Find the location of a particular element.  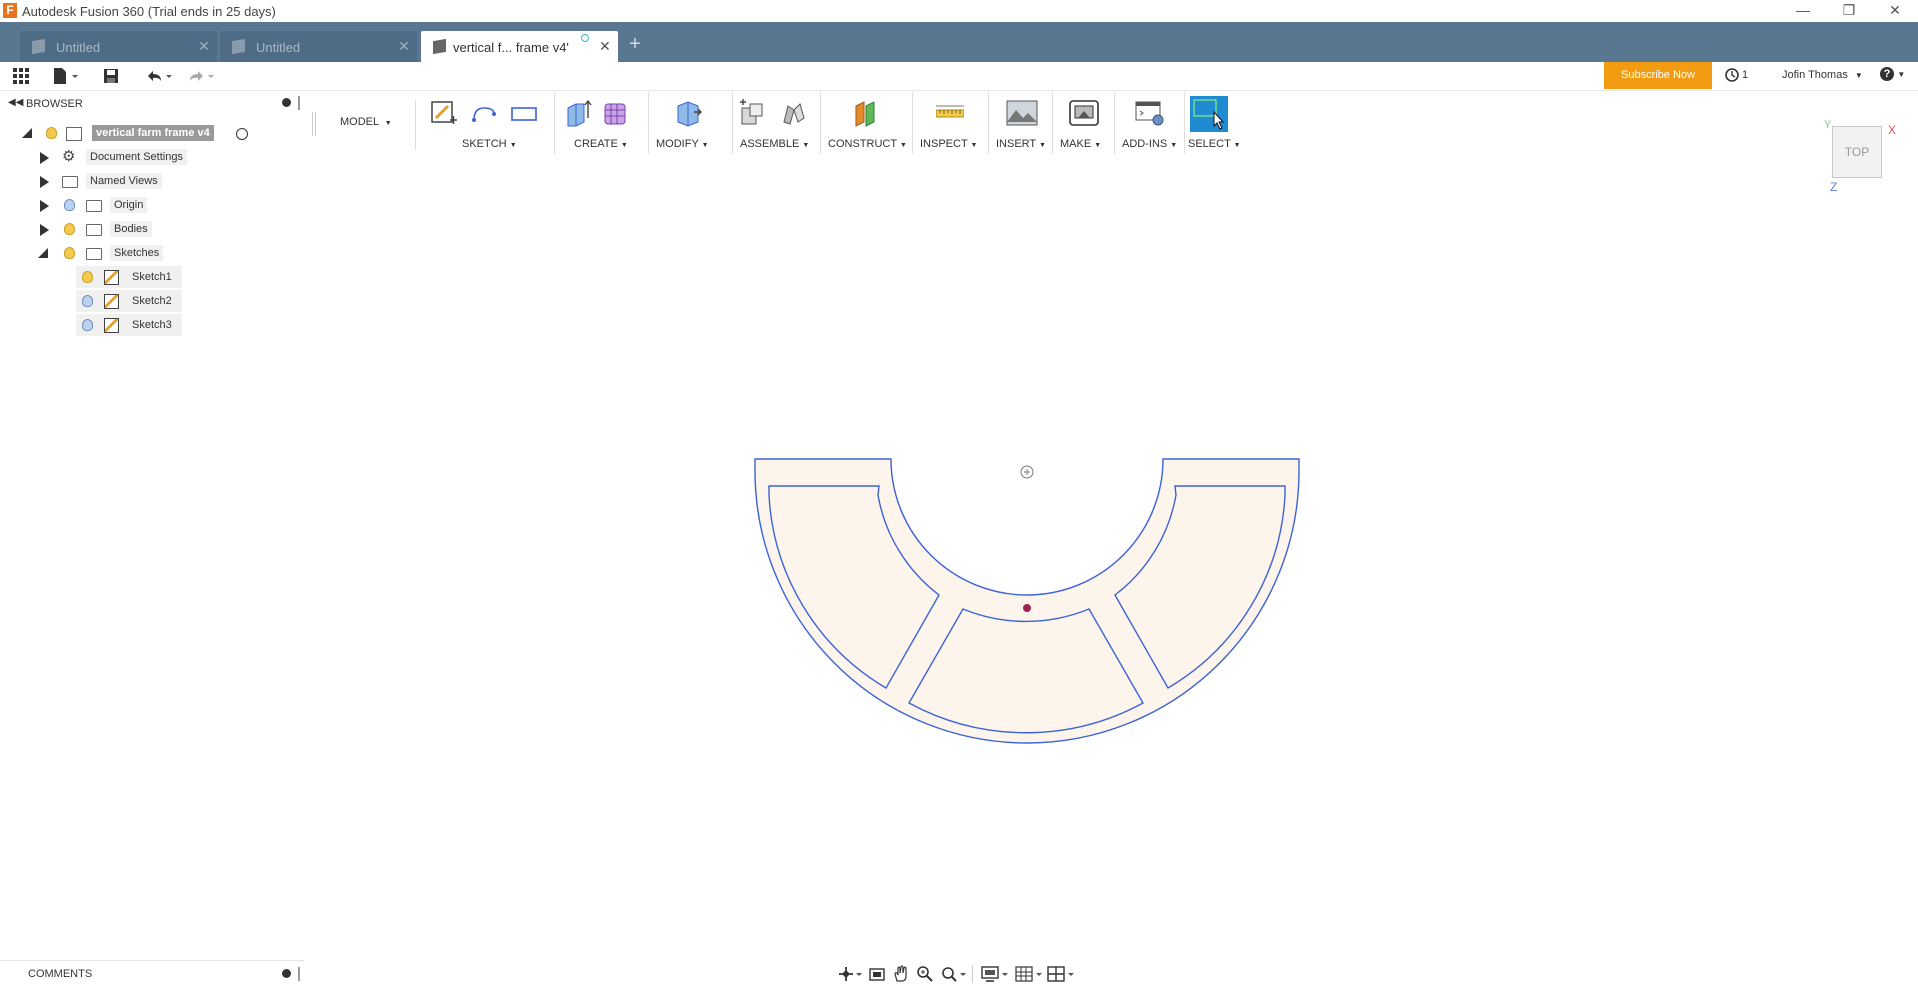

toolbar-dropdown-construct: CONSTRUCT ▼ is located at coordinates (867, 144).